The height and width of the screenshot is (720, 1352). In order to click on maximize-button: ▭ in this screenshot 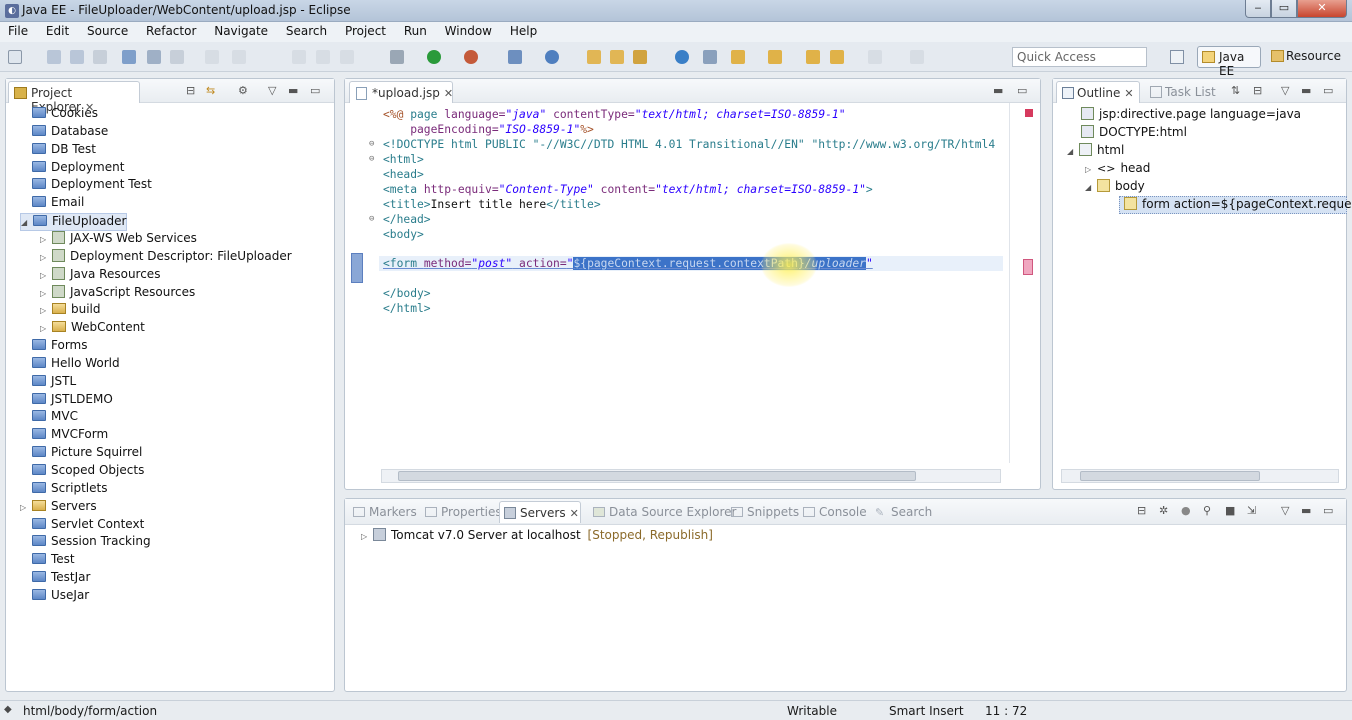, I will do `click(1284, 9)`.